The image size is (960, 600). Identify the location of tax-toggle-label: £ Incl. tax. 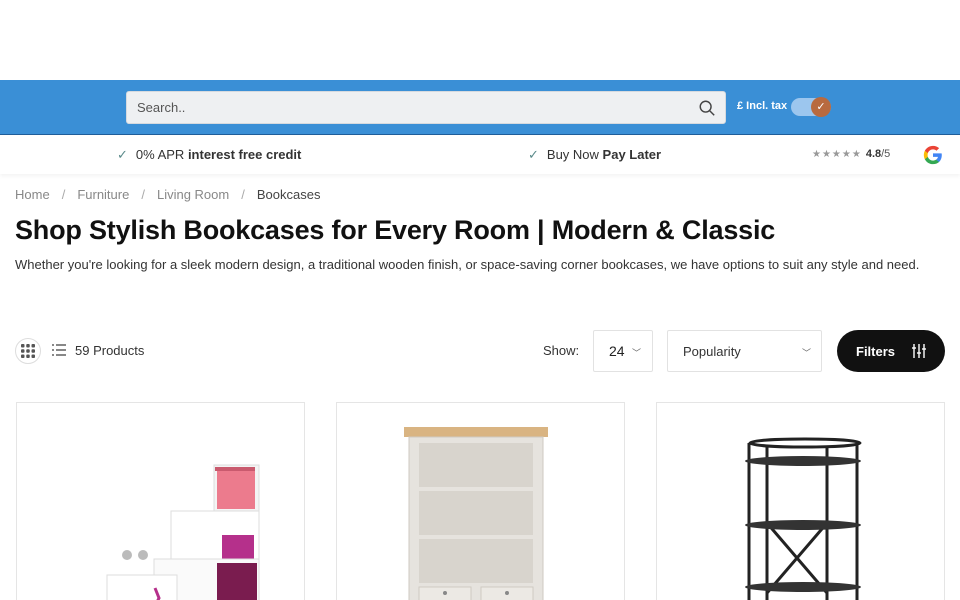
(762, 106).